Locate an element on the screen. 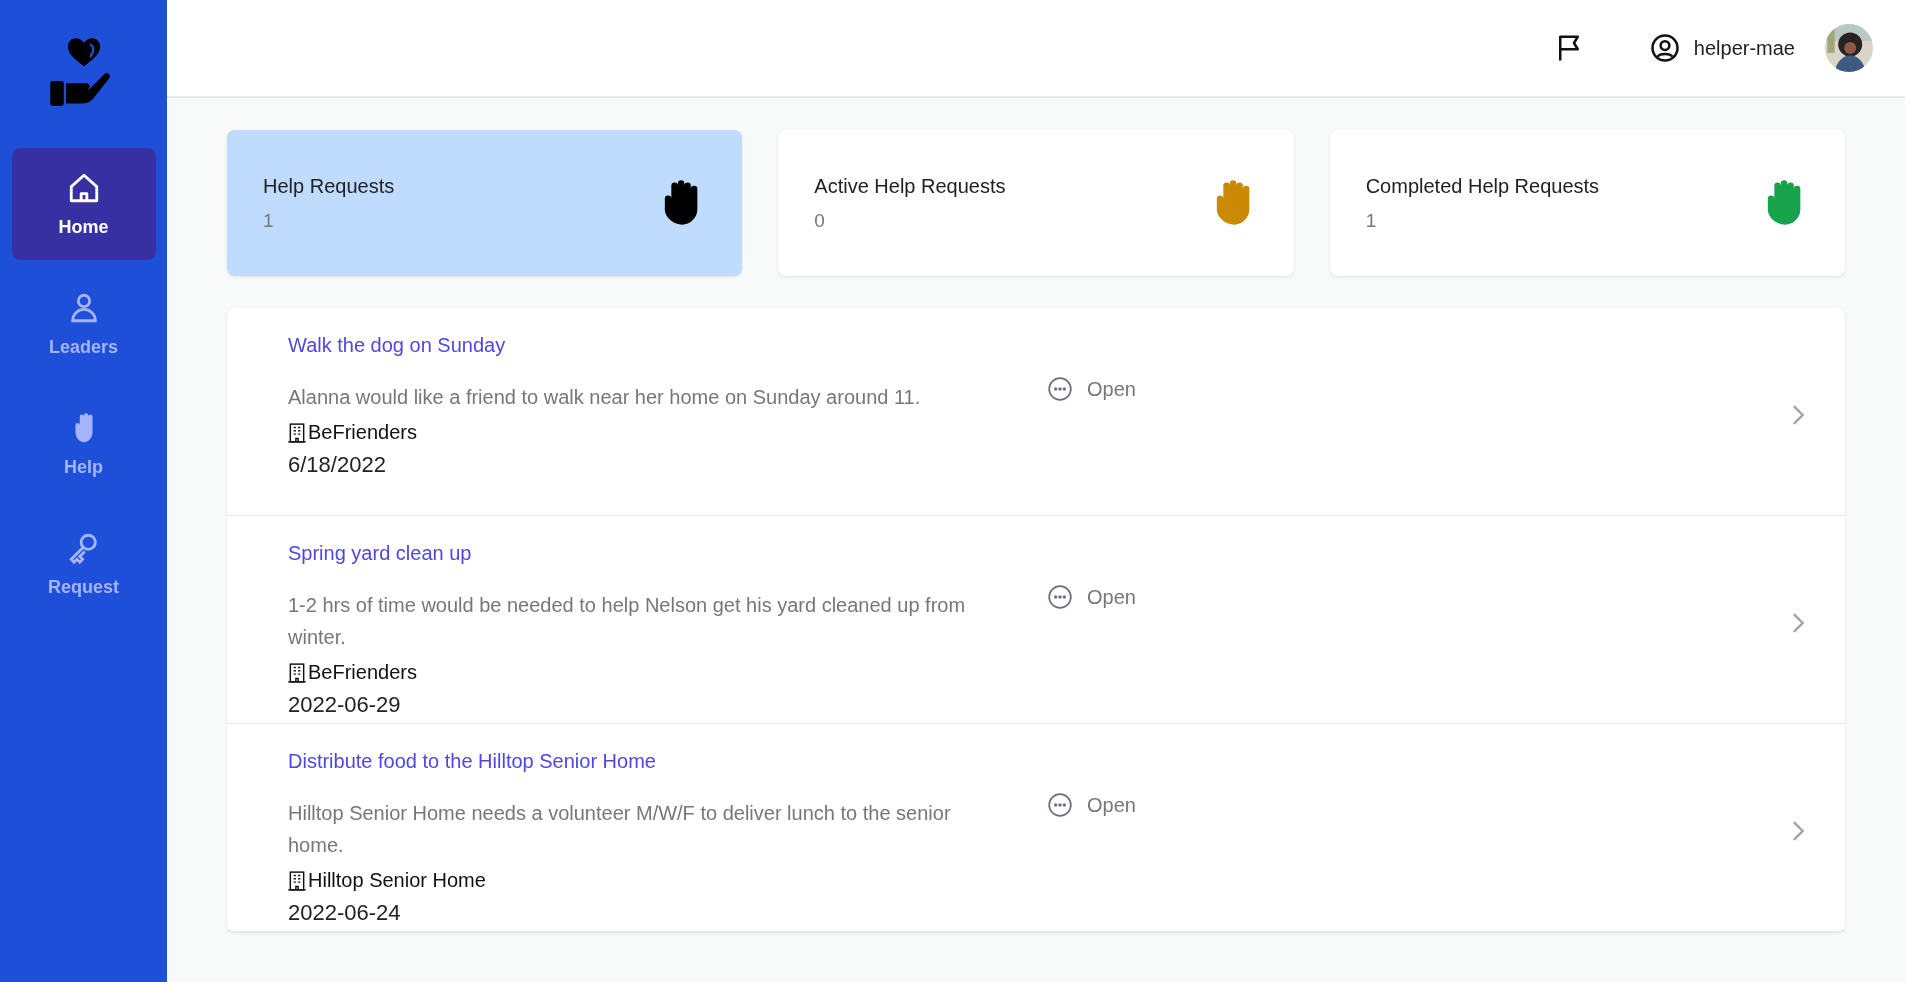  request-title: Walk the dog on Sunday is located at coordinates (648, 345).